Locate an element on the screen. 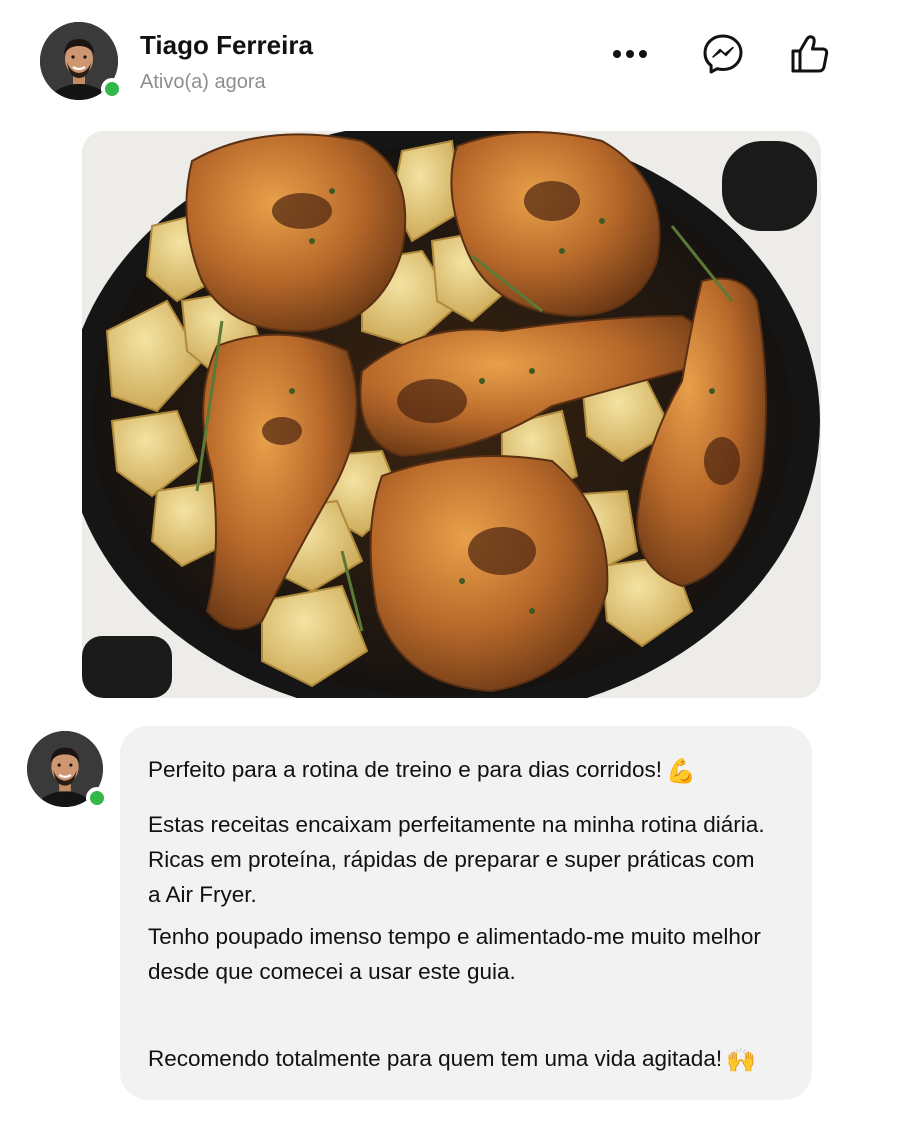  flexed-biceps-emoji: 💪 is located at coordinates (681, 771).